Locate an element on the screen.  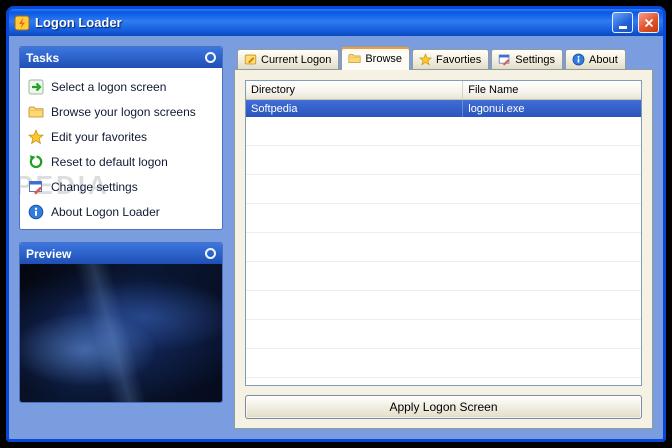
list-header: Directory File Name is located at coordinates (443, 90).